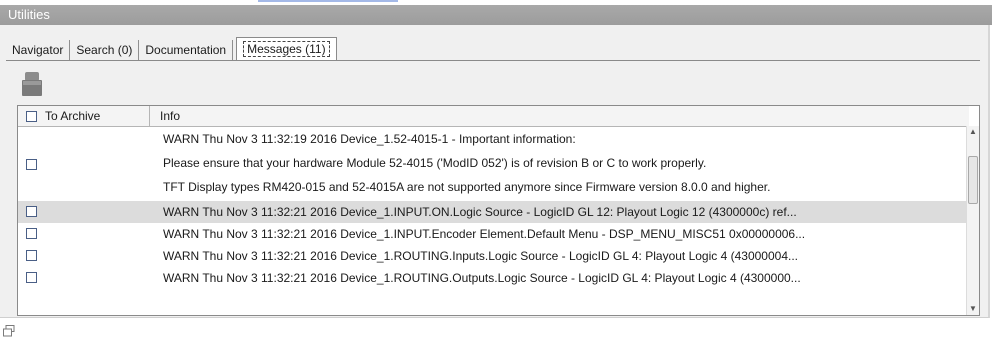 This screenshot has height=342, width=992. I want to click on tab-navigator: Navigator, so click(38, 50).